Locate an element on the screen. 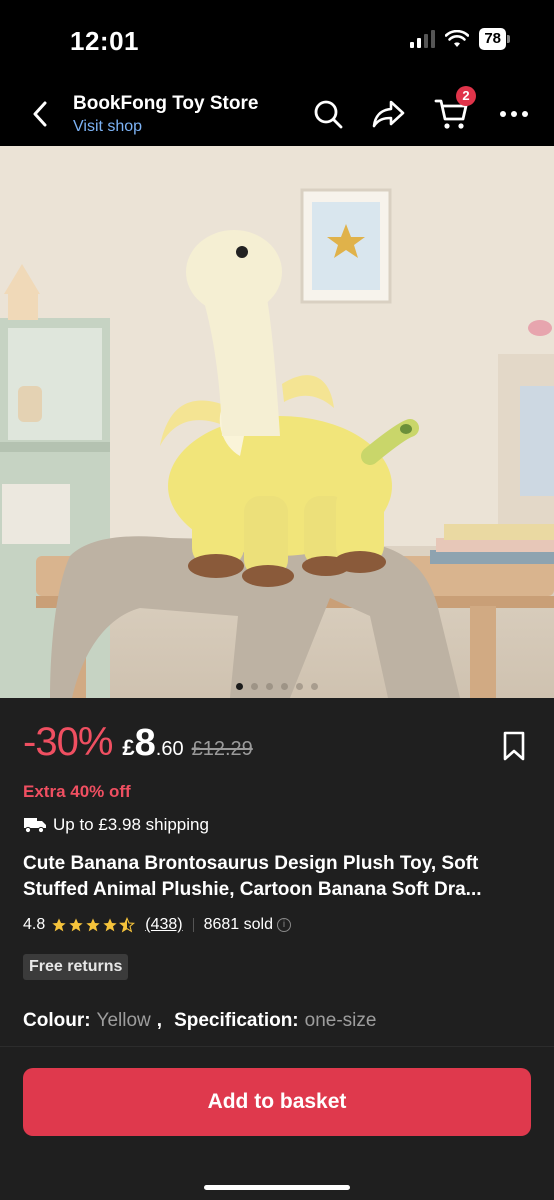  shop-header: BookFong Toy Store Visit shop 2 is located at coordinates (277, 113).